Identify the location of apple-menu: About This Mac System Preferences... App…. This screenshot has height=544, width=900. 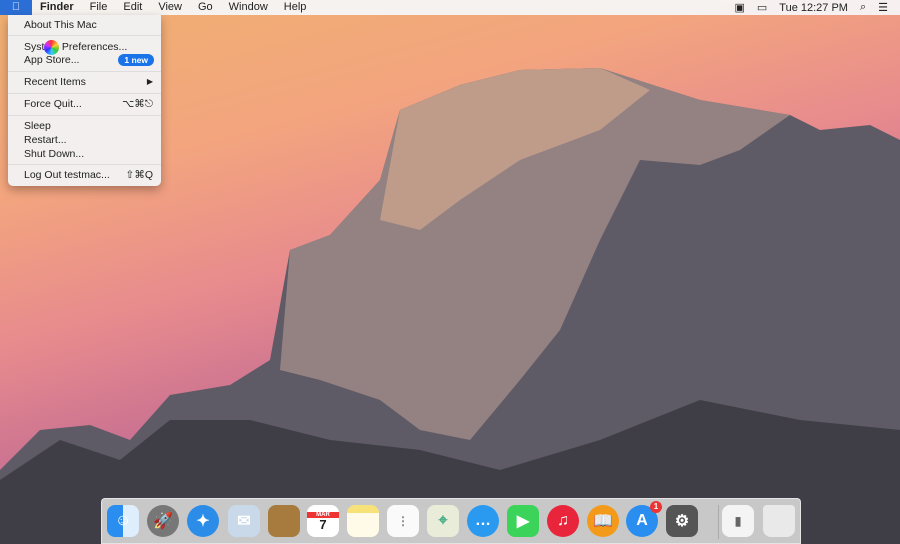
(84, 100).